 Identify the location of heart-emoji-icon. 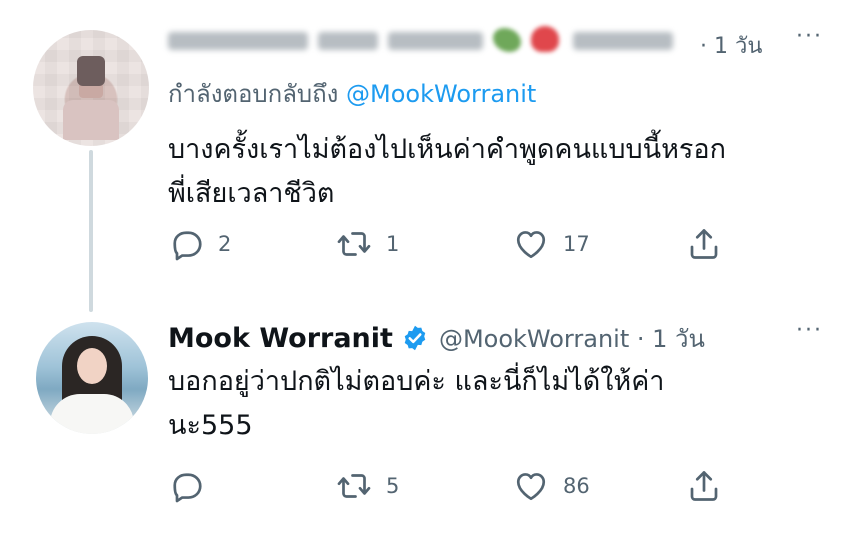
(545, 39).